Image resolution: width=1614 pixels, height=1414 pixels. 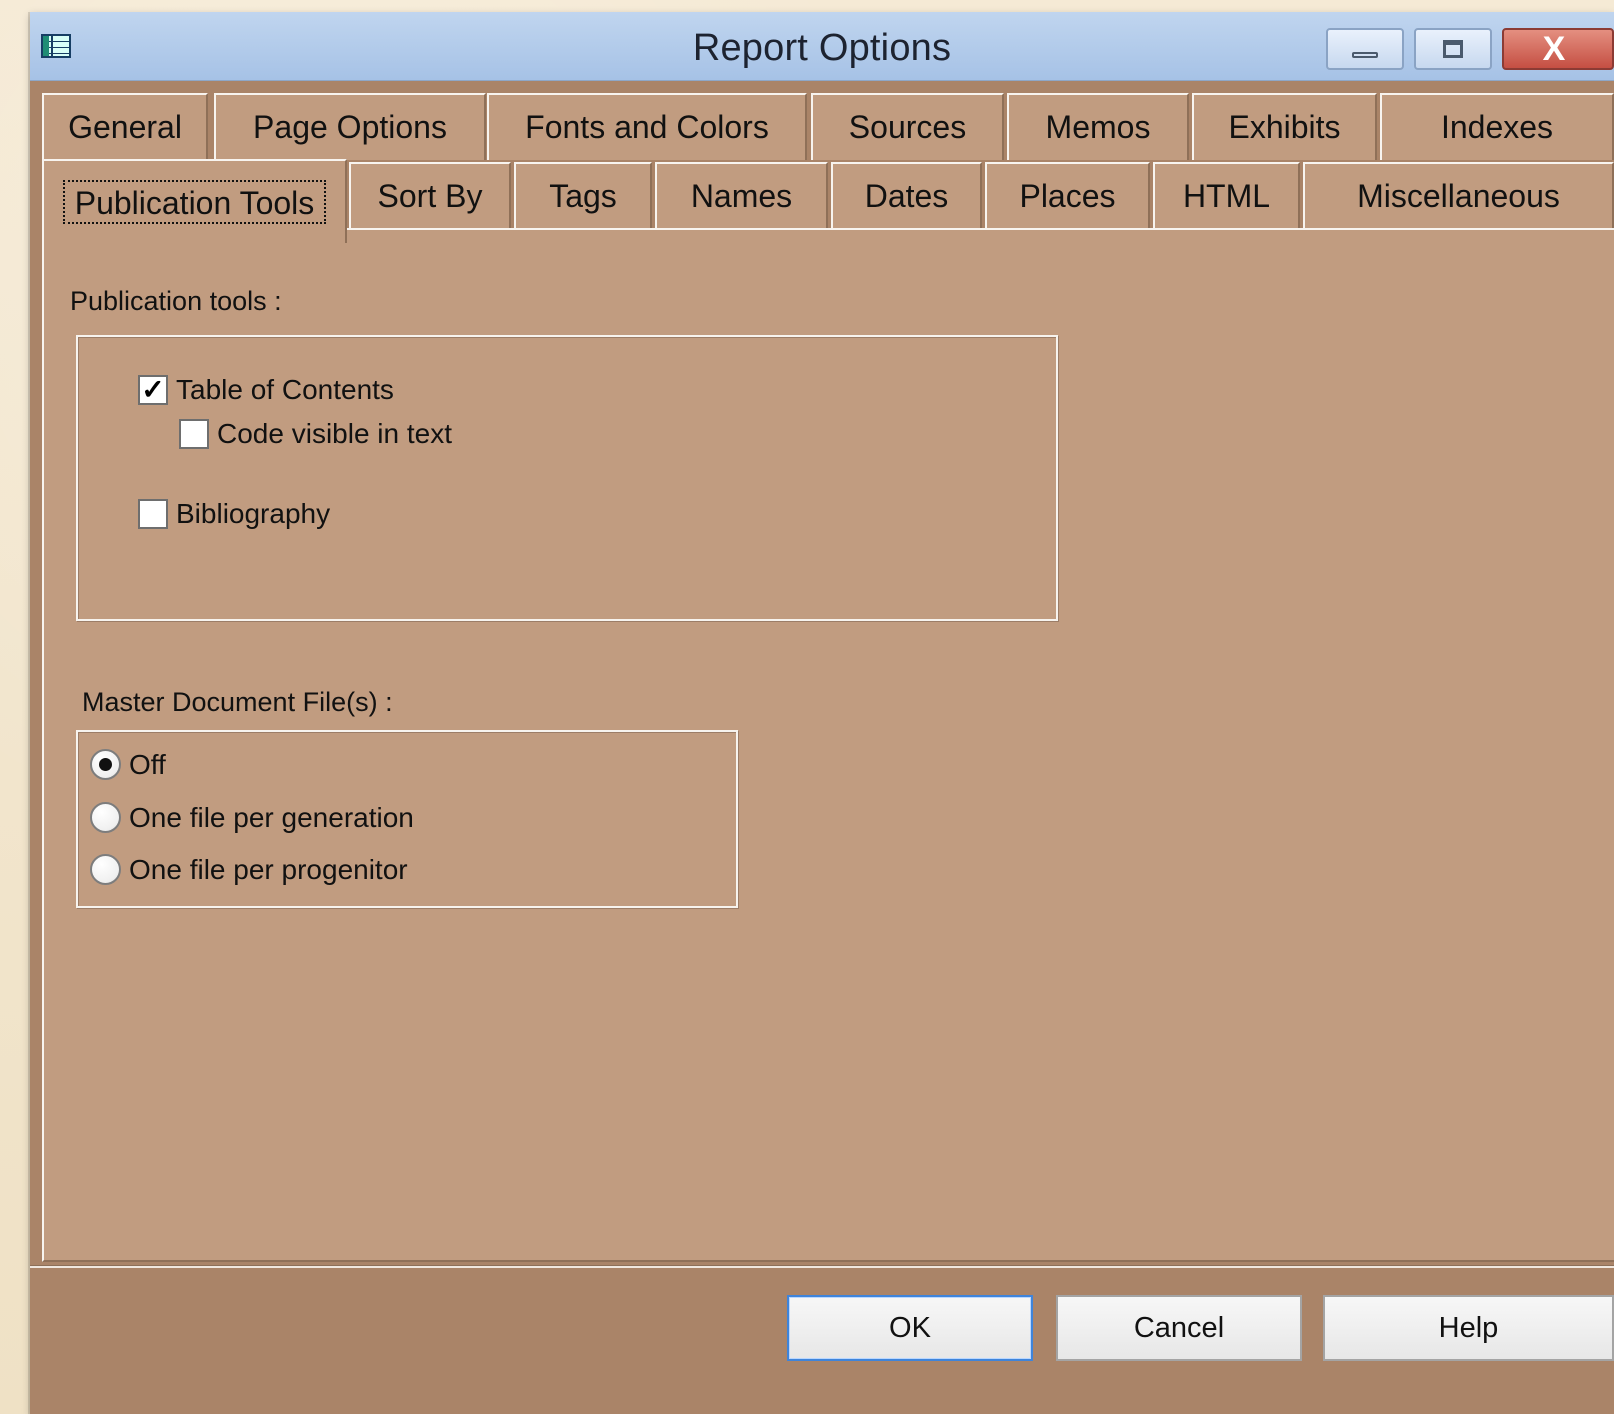 I want to click on tab-page-options: Page Options, so click(x=350, y=126).